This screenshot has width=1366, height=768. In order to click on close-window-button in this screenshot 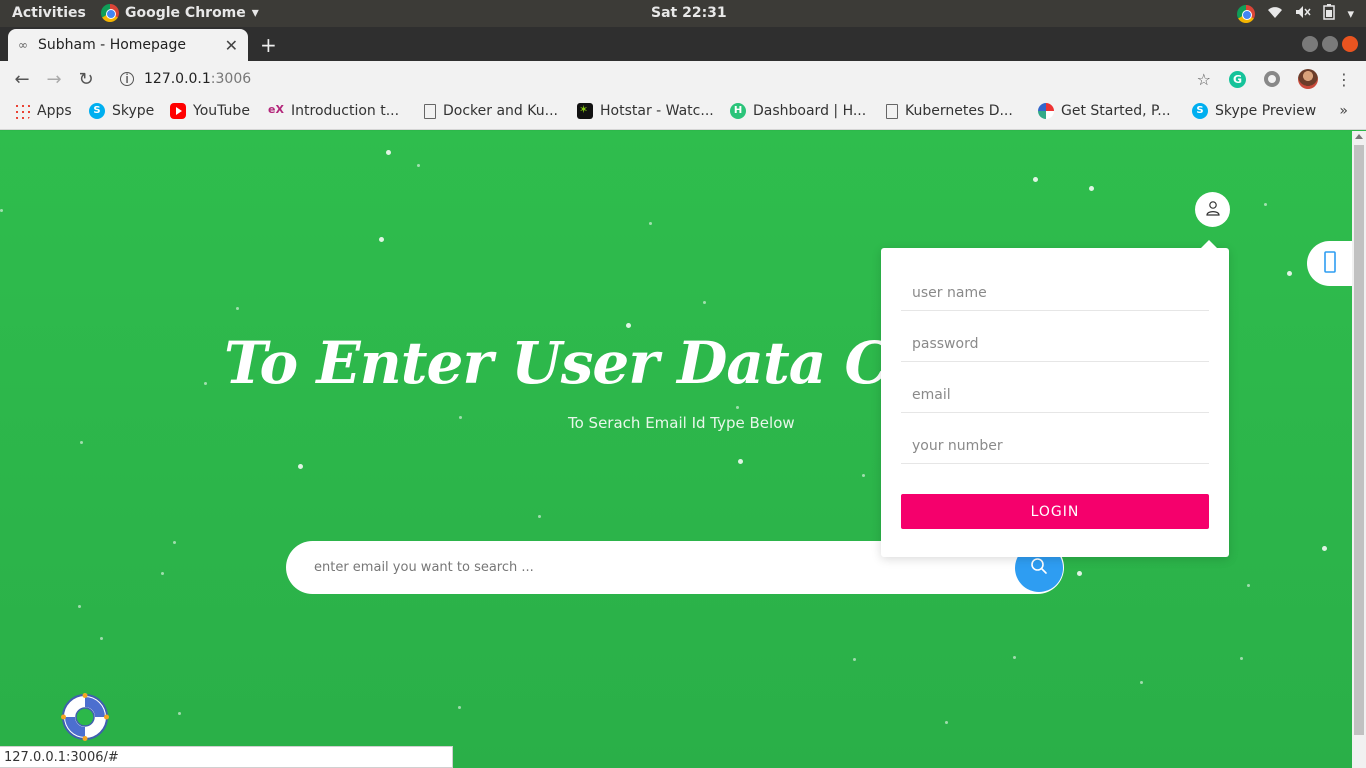, I will do `click(1350, 44)`.